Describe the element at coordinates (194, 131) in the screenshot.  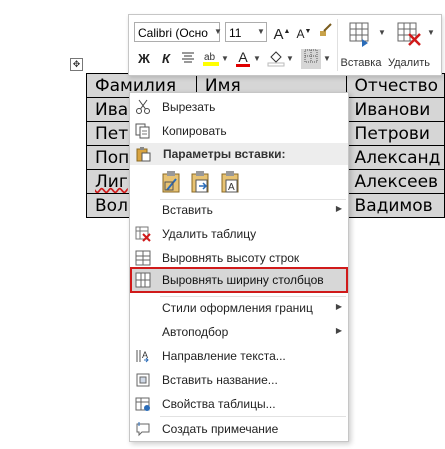
I see `menu-item-label: Копировать` at that location.